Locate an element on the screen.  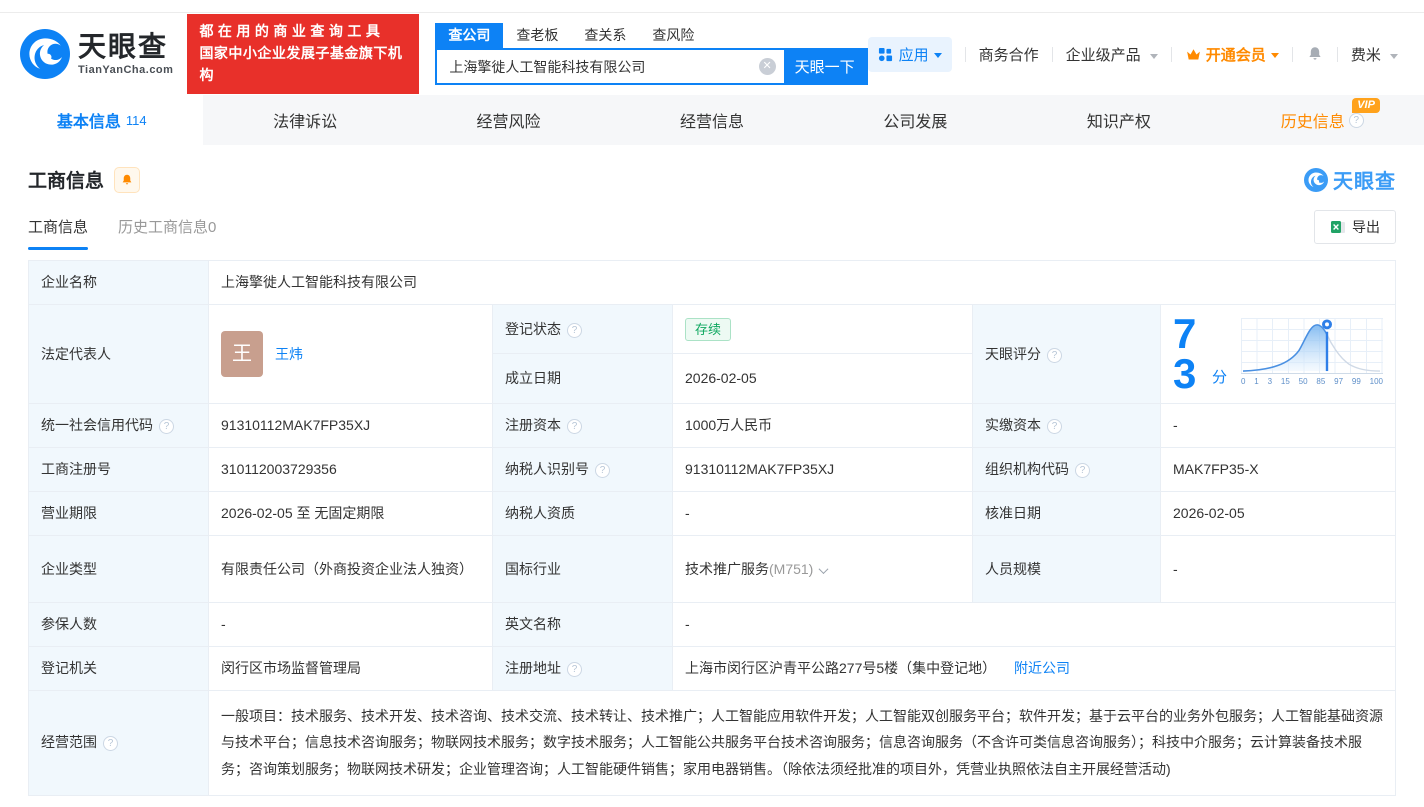
tab-basic-info: 基本信息 114 is located at coordinates (102, 120).